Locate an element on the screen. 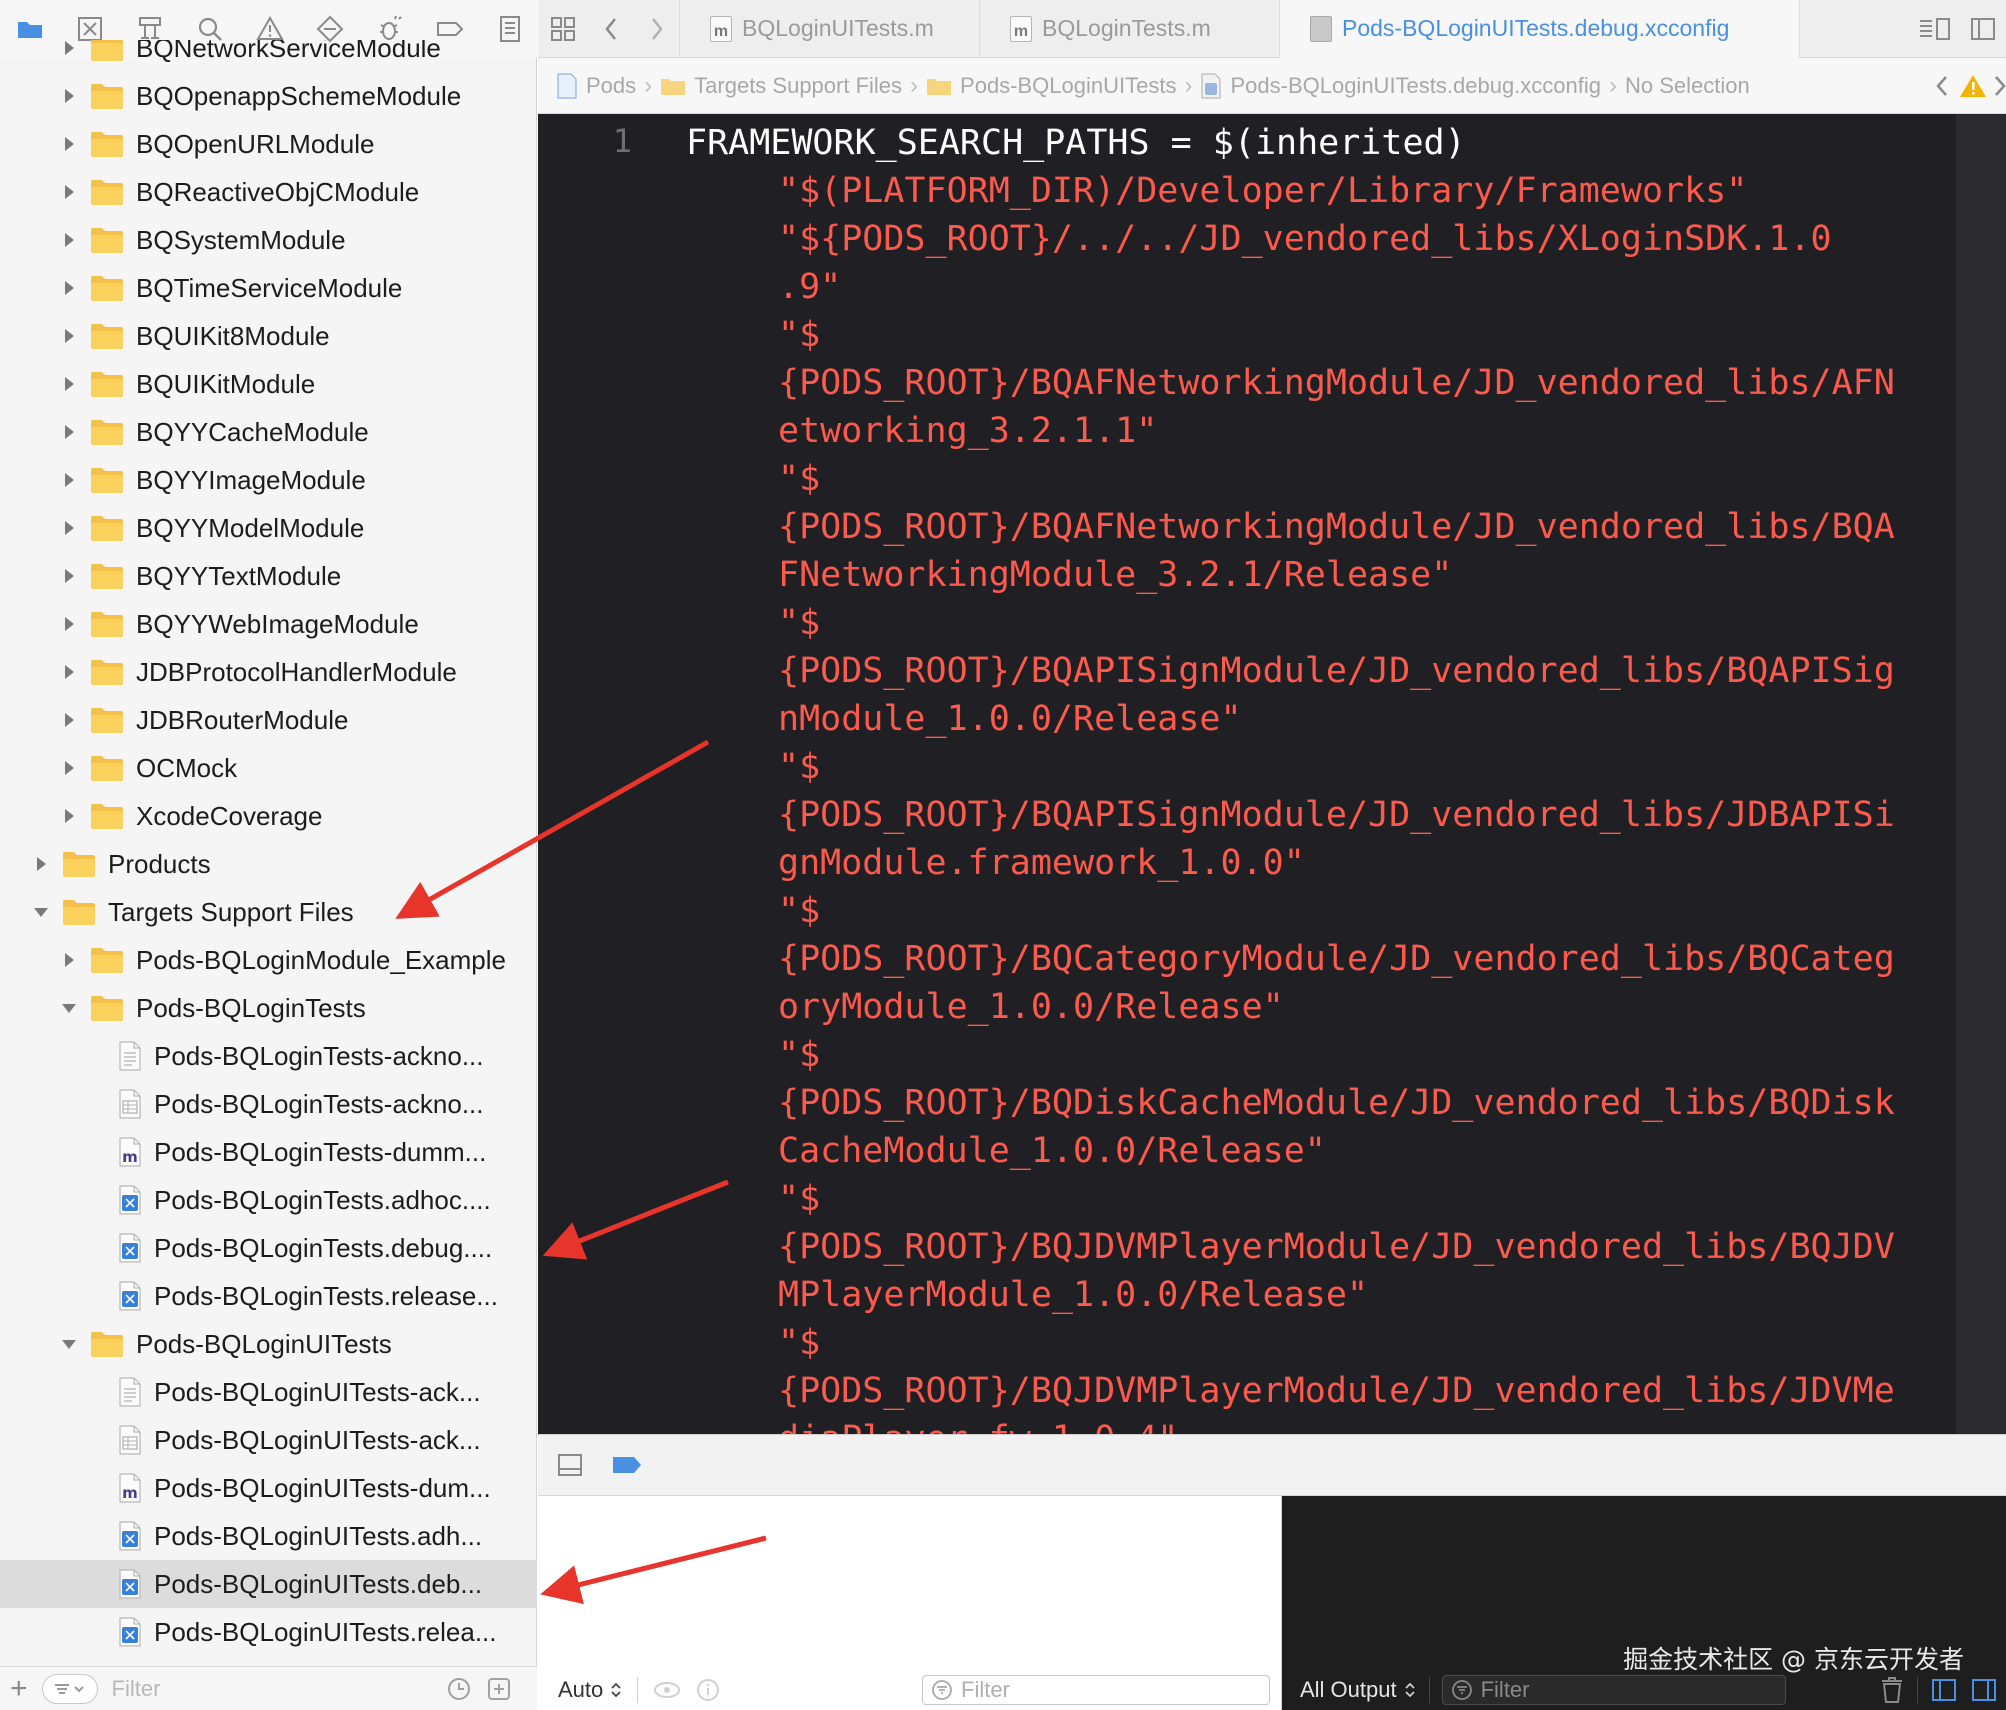 This screenshot has width=2006, height=1710. tree-folder-row: BQYYWebImageModule is located at coordinates (268, 624).